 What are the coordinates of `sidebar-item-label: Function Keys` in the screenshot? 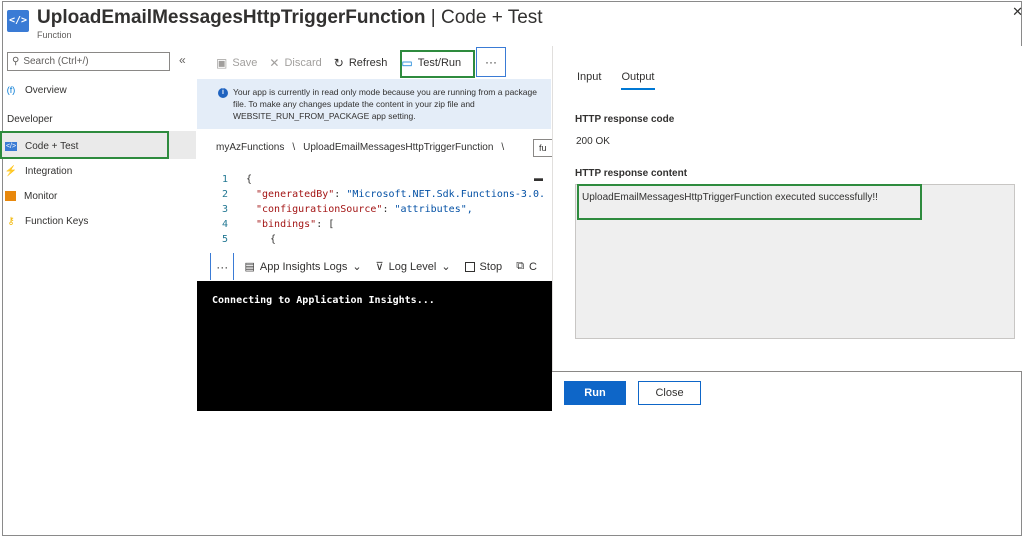 It's located at (57, 221).